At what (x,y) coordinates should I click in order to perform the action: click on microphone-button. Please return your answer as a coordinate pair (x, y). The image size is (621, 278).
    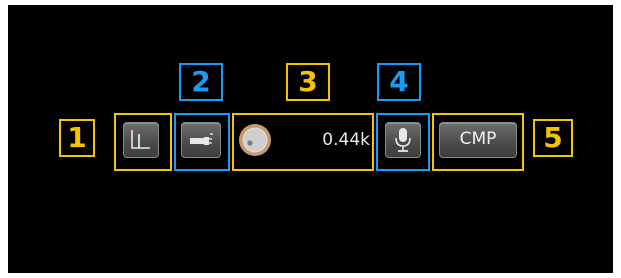
    Looking at the image, I should click on (403, 140).